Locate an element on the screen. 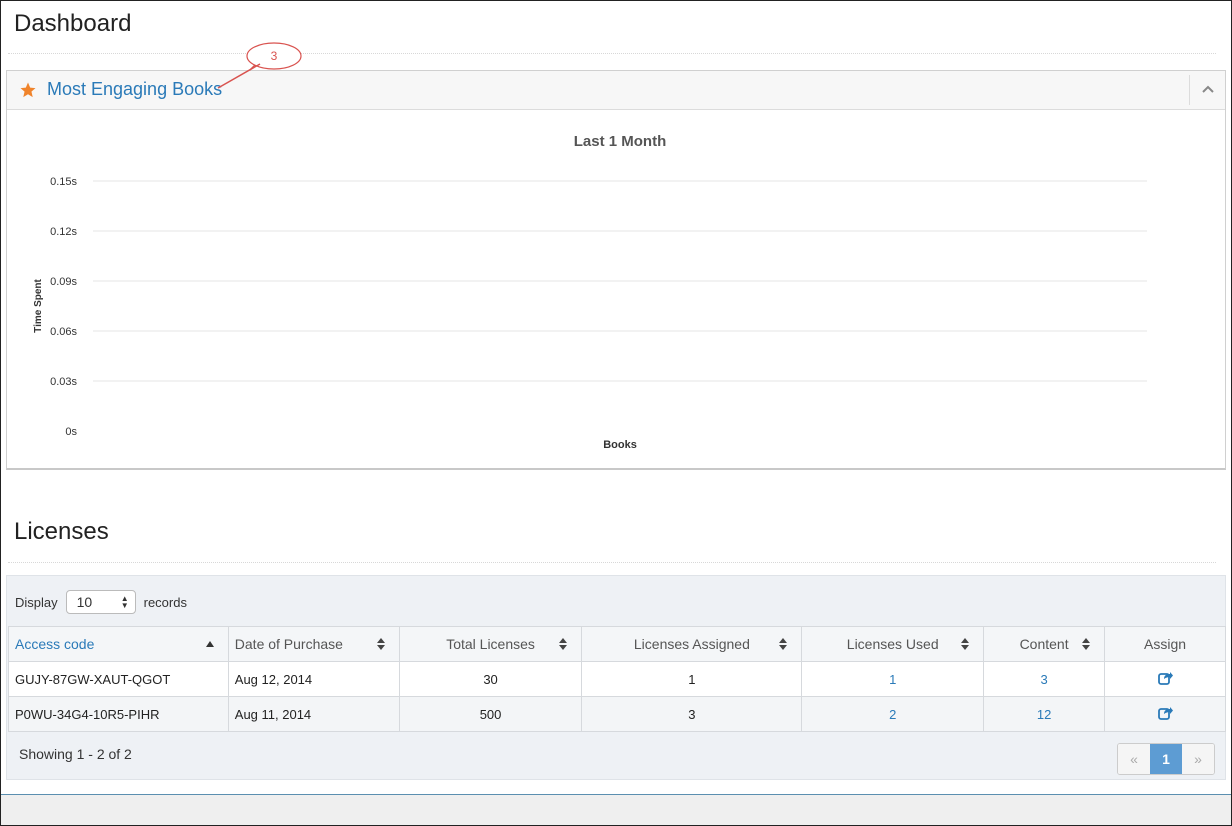 This screenshot has width=1232, height=826. licenses-used-link: 2 is located at coordinates (892, 714).